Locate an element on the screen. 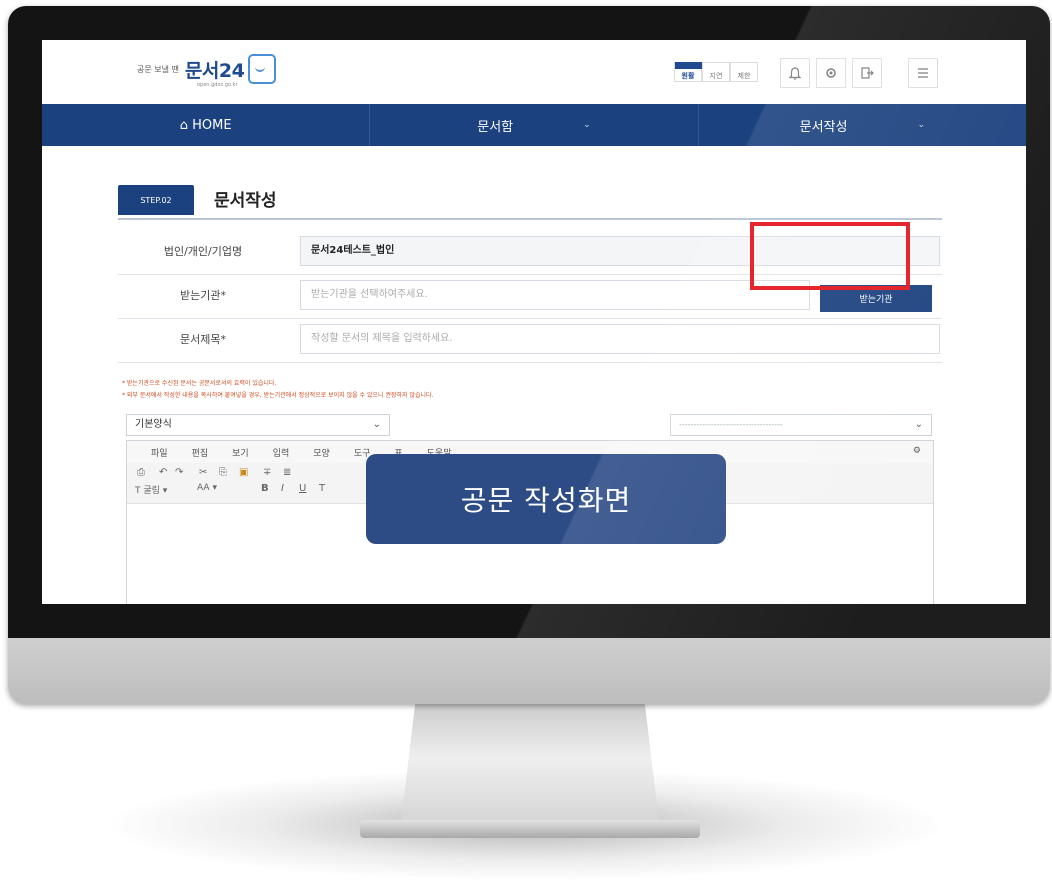 The image size is (1052, 892). status-delay: 지연 is located at coordinates (716, 72).